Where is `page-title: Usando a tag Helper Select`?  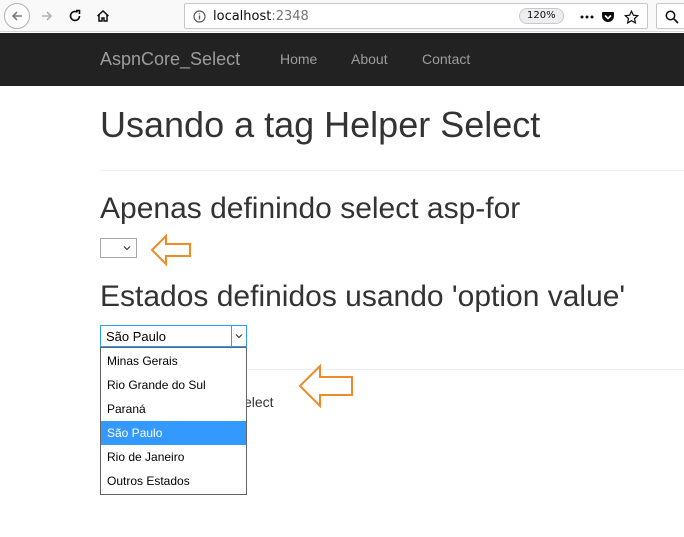 page-title: Usando a tag Helper Select is located at coordinates (320, 124).